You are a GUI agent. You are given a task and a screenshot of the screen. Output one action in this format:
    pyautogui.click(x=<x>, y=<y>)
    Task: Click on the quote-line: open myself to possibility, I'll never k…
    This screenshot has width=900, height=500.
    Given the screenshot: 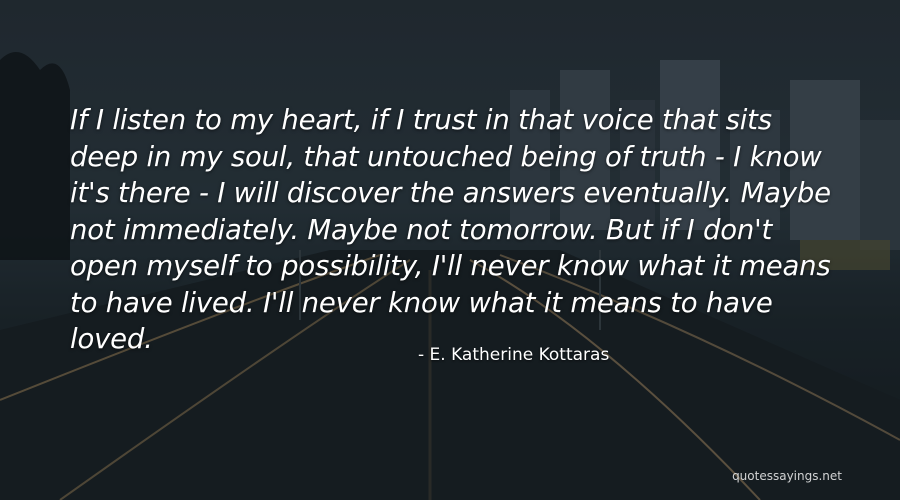 What is the action you would take?
    pyautogui.click(x=450, y=266)
    